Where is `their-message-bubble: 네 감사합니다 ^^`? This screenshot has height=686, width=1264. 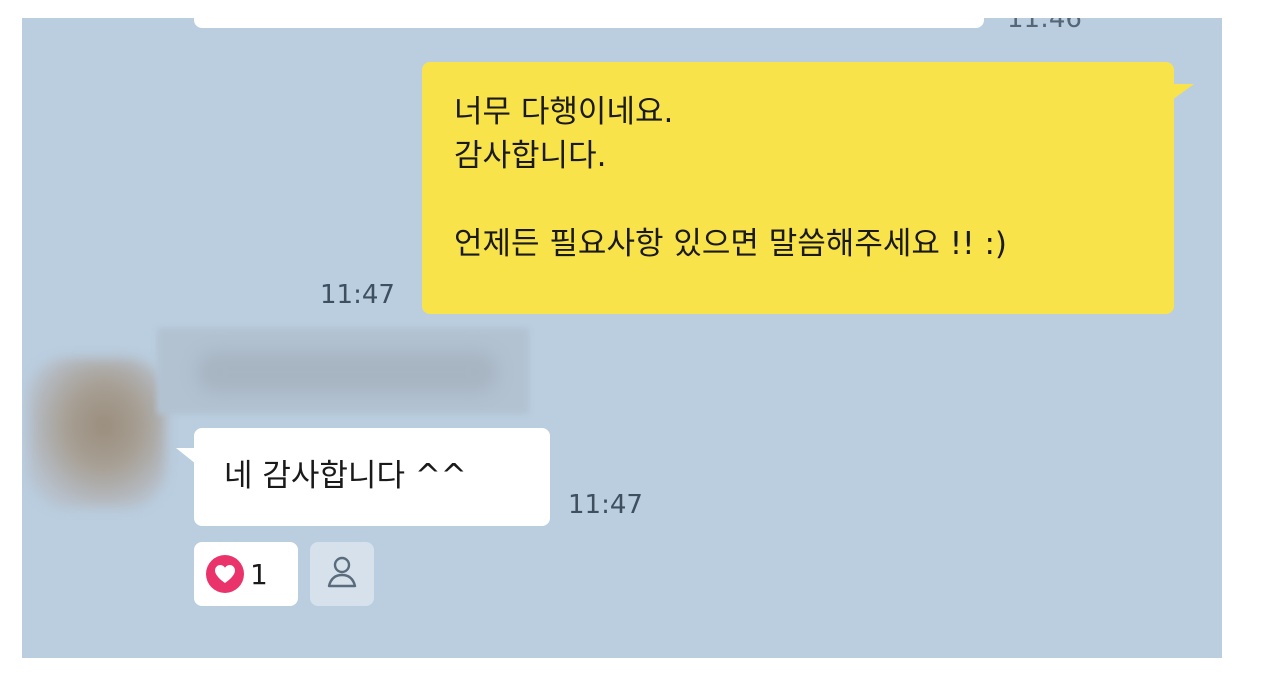 their-message-bubble: 네 감사합니다 ^^ is located at coordinates (363, 477).